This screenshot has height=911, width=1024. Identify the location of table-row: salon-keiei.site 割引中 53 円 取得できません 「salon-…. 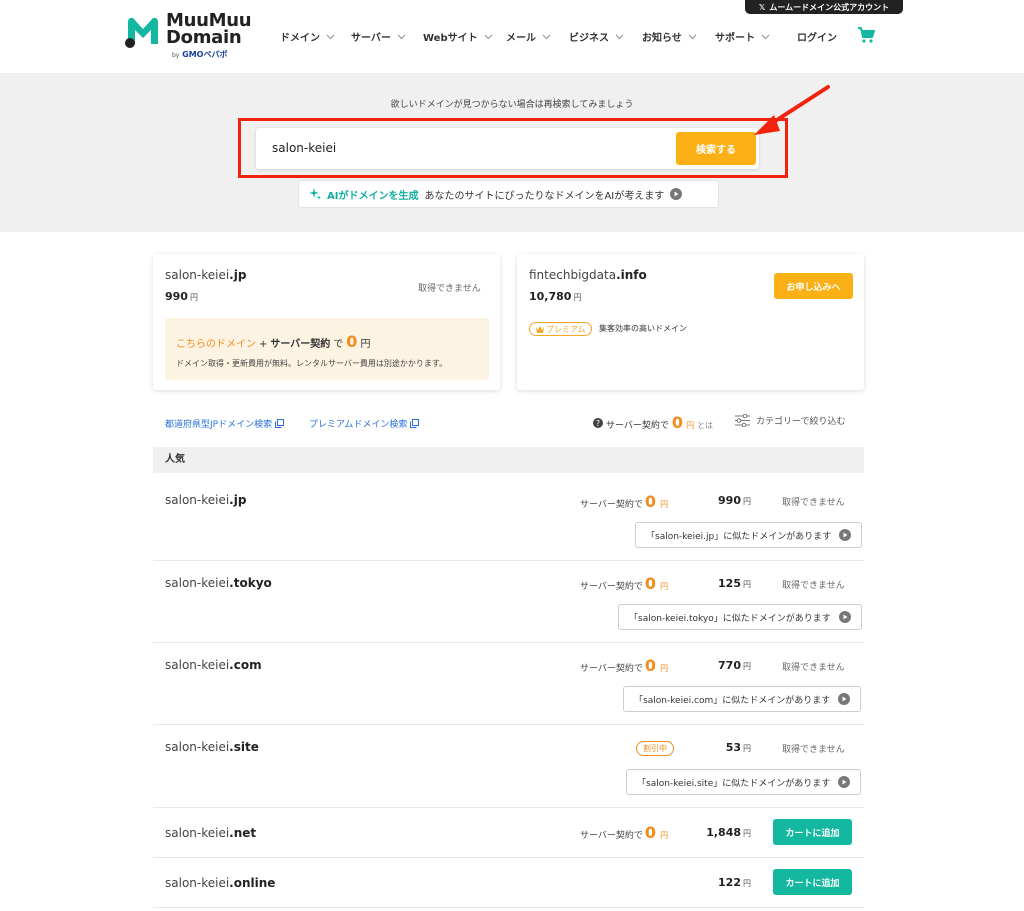
(508, 766).